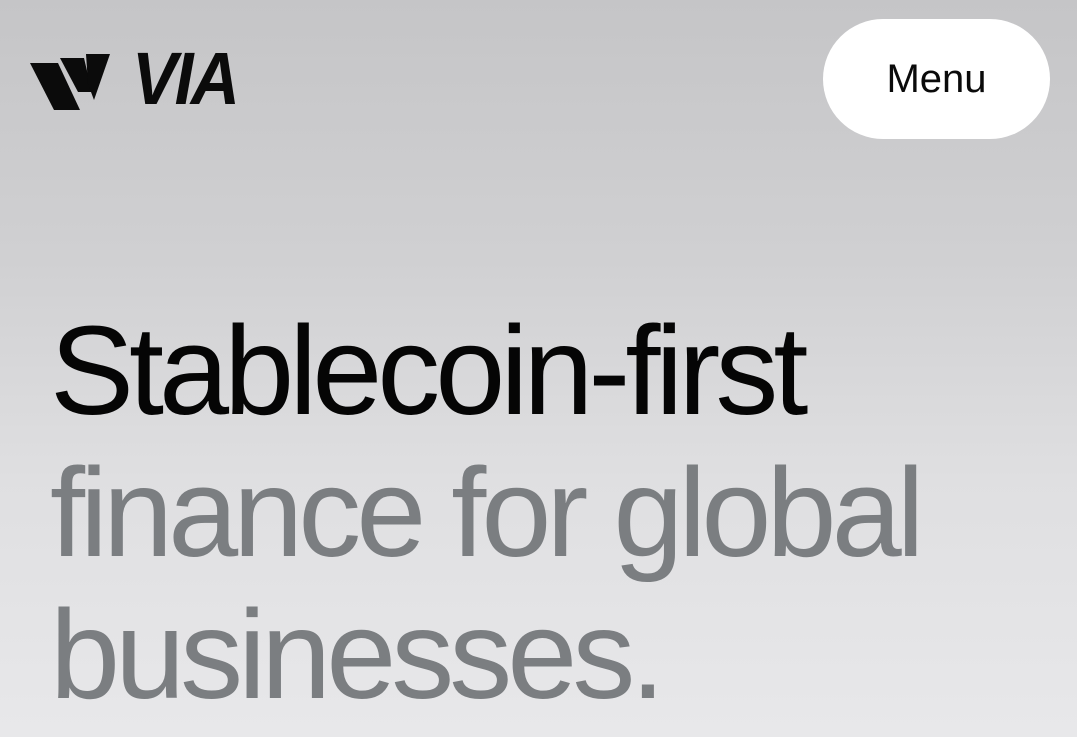 Image resolution: width=1077 pixels, height=737 pixels. Describe the element at coordinates (936, 79) in the screenshot. I see `menu-button: Menu` at that location.